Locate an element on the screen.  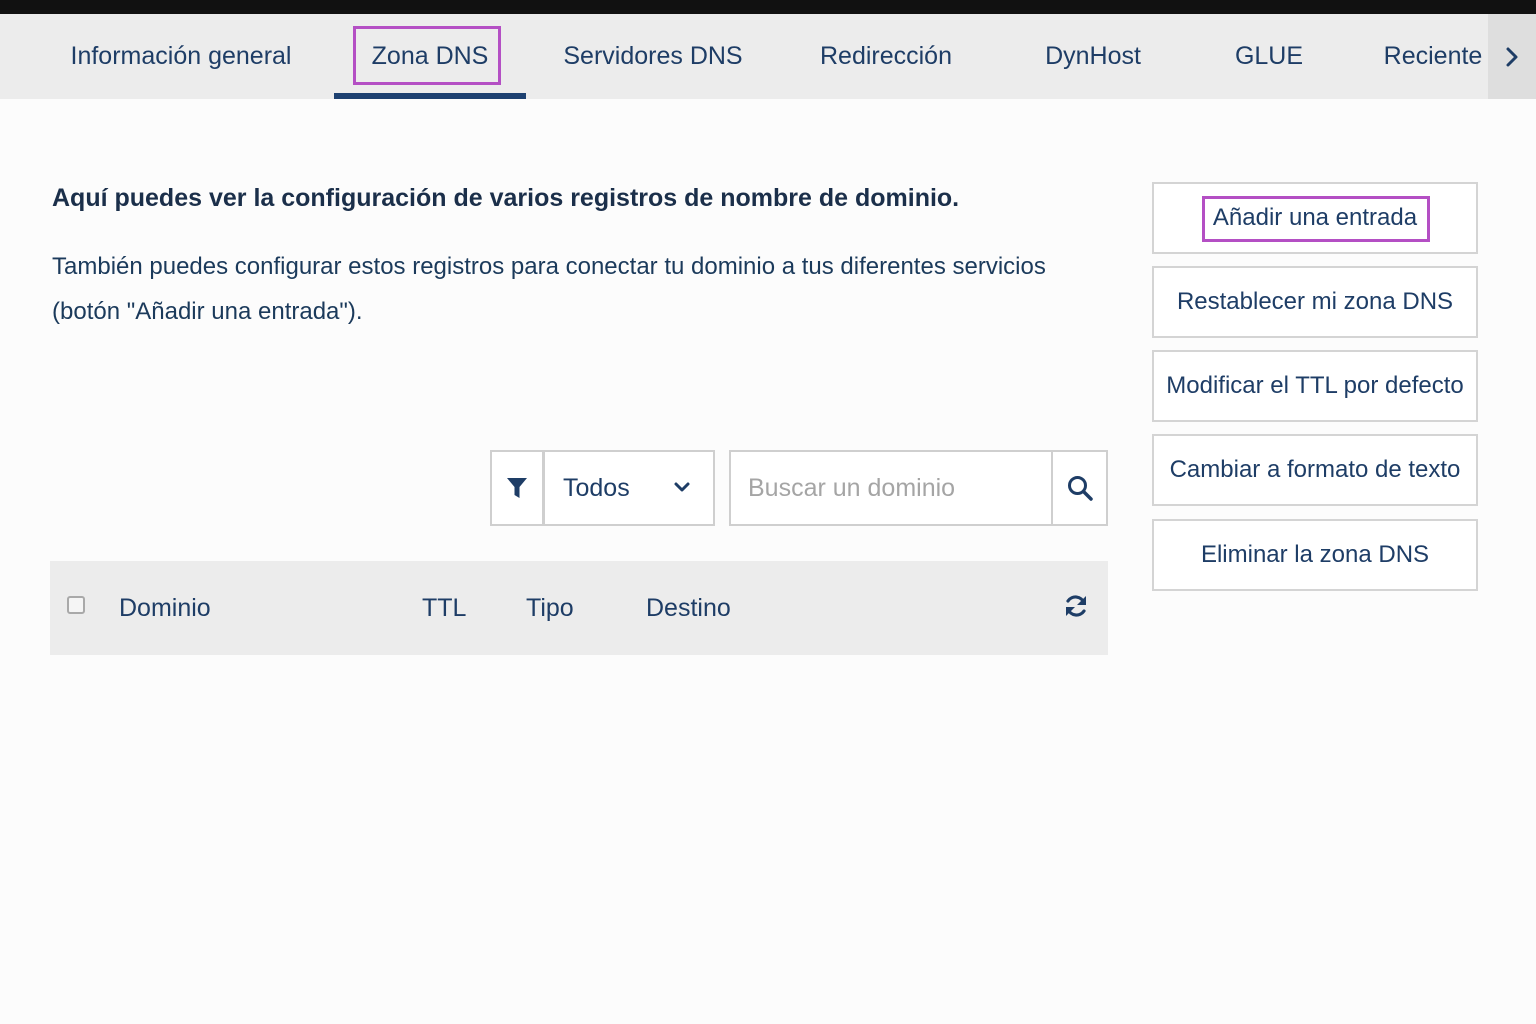
search-button is located at coordinates (1079, 488).